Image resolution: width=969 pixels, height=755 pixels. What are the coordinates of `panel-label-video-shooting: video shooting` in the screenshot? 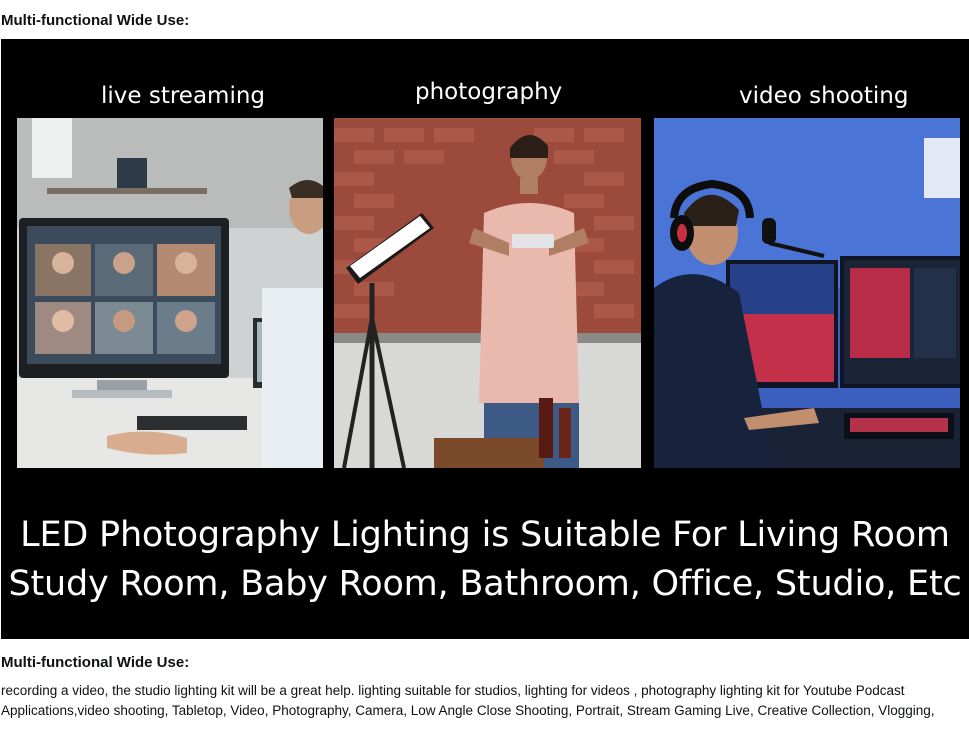 It's located at (824, 96).